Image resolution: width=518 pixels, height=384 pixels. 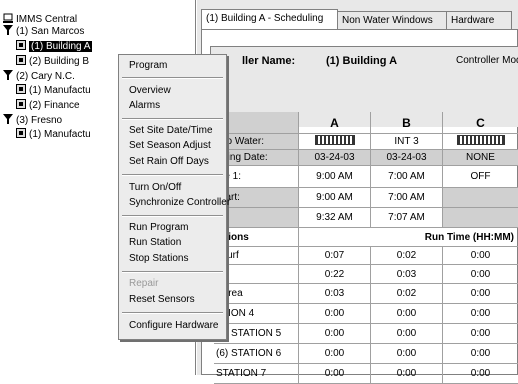 I want to click on tree-node-label: (1) San Marcos, so click(x=50, y=31).